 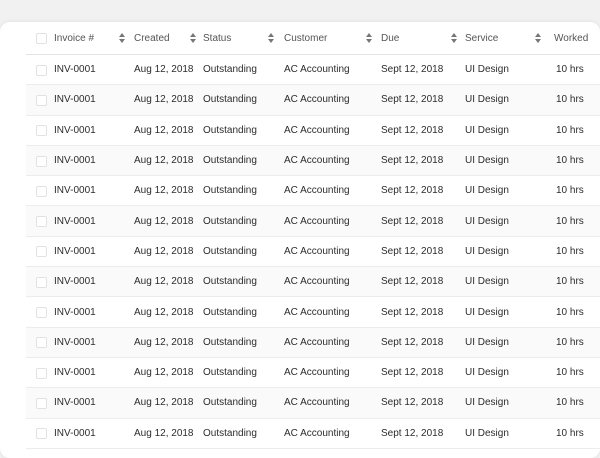 I want to click on sort-service-icon, so click(x=538, y=38).